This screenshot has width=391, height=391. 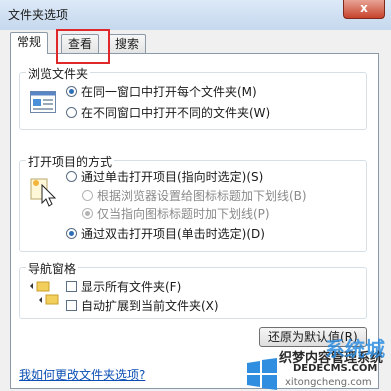 What do you see at coordinates (43, 103) in the screenshot?
I see `window-preview-icon` at bounding box center [43, 103].